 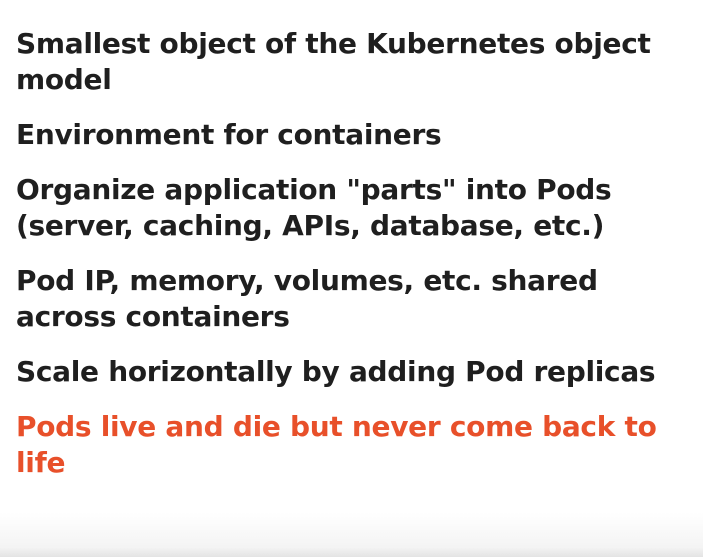 What do you see at coordinates (351, 552) in the screenshot?
I see `bottom-edge-shadow` at bounding box center [351, 552].